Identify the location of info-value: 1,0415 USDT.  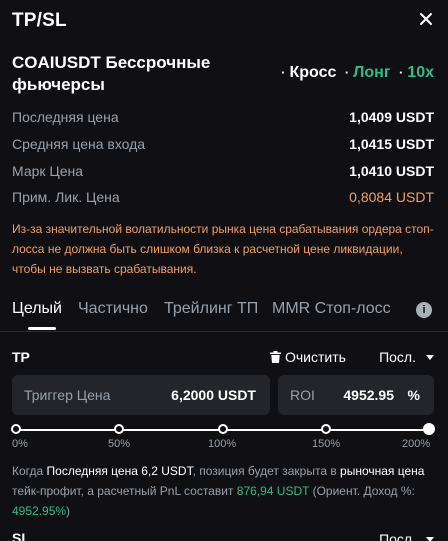
(391, 144).